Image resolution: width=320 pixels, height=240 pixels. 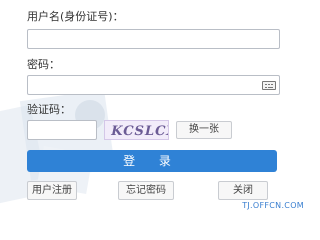 I want to click on forgot-password-button: 忘记密码, so click(x=146, y=190).